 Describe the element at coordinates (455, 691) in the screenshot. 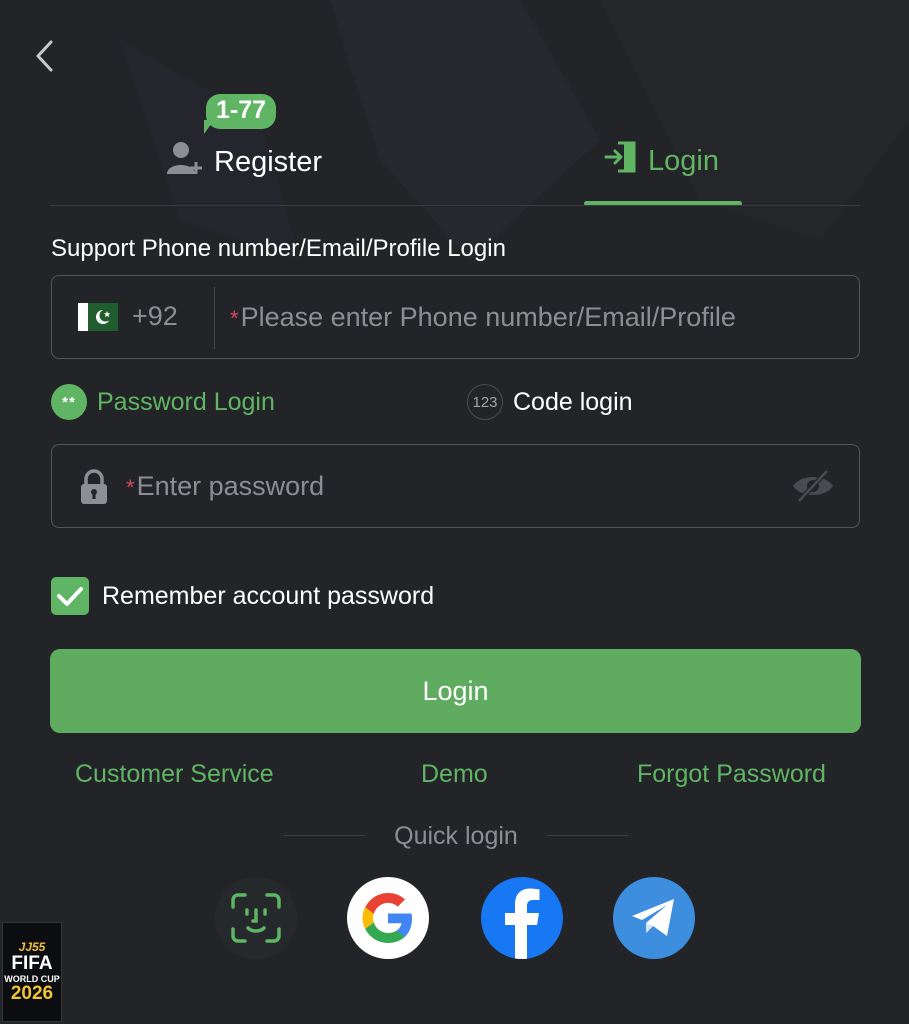

I see `login-button: Login` at that location.